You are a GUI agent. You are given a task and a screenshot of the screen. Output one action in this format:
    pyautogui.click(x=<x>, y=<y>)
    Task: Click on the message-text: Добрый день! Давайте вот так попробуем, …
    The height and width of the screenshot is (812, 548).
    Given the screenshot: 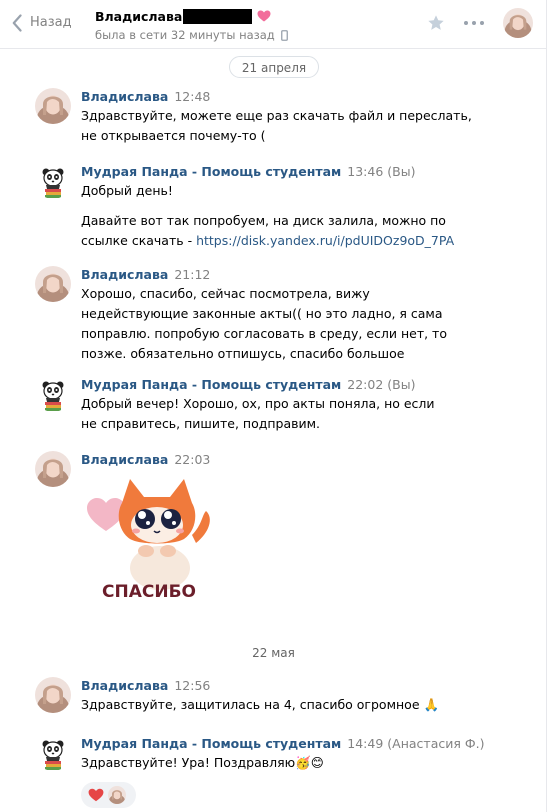 What is the action you would take?
    pyautogui.click(x=268, y=215)
    